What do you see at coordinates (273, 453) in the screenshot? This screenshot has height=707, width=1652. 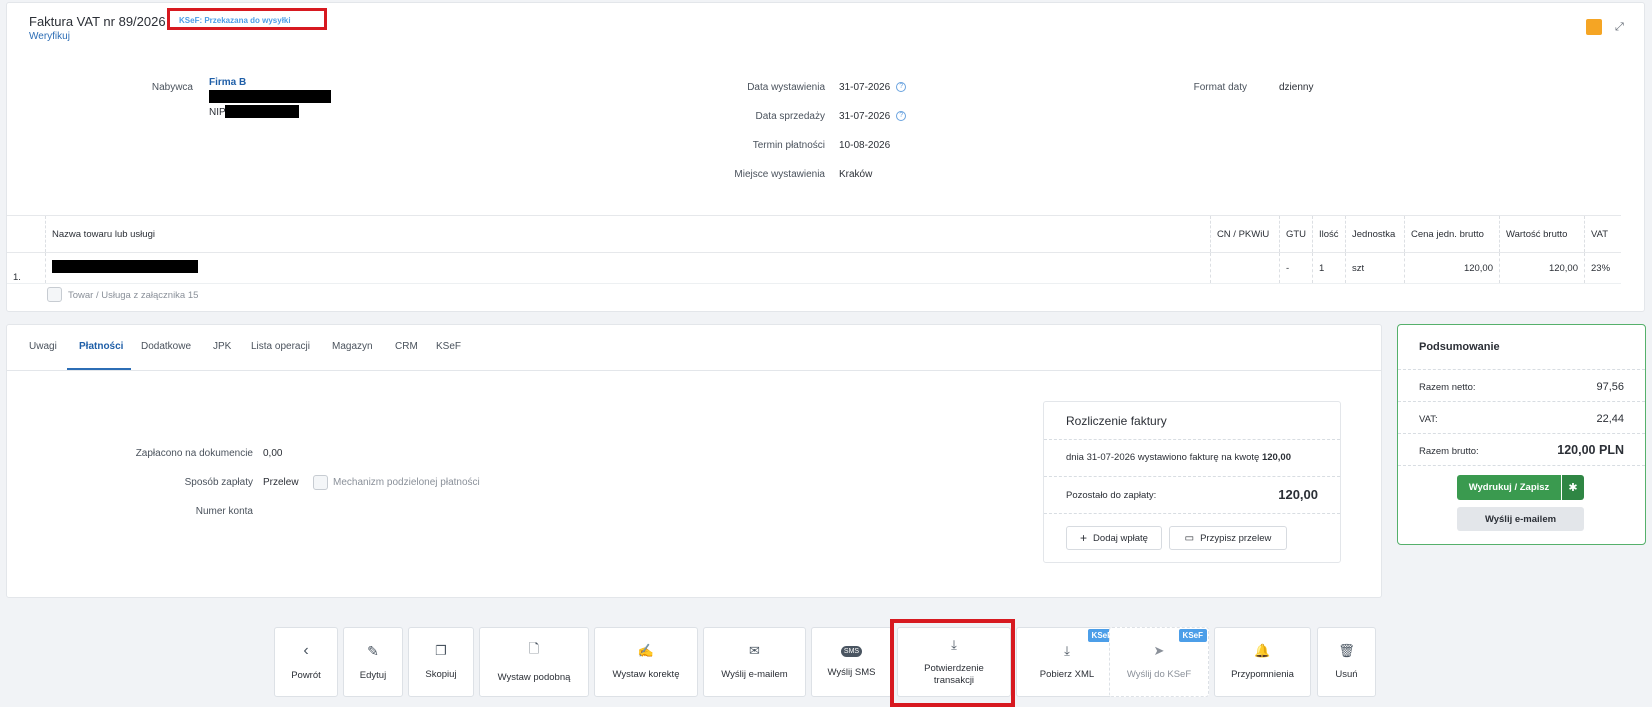 I see `paid-value: 0,00` at bounding box center [273, 453].